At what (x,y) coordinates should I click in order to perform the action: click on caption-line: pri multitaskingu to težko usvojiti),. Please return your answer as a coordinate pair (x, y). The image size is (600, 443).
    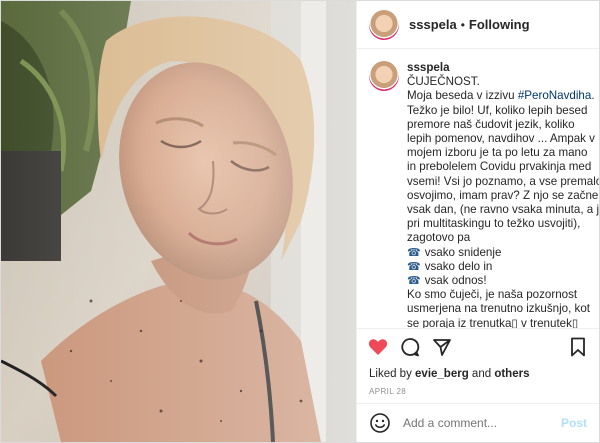
    Looking at the image, I should click on (494, 224).